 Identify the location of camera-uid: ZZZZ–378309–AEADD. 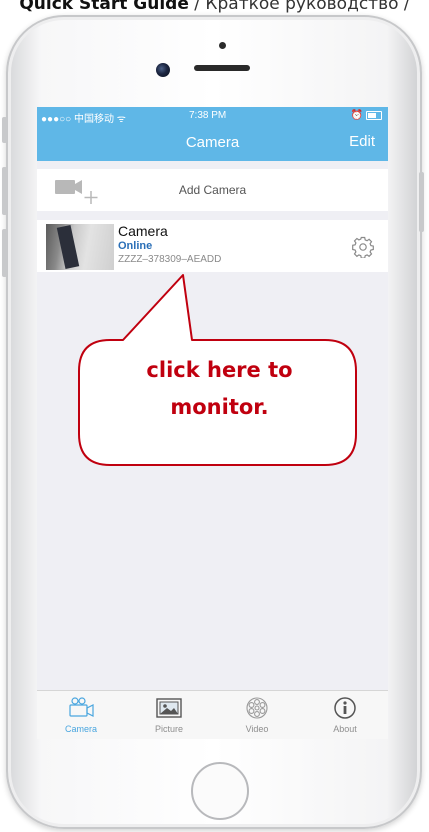
(170, 259).